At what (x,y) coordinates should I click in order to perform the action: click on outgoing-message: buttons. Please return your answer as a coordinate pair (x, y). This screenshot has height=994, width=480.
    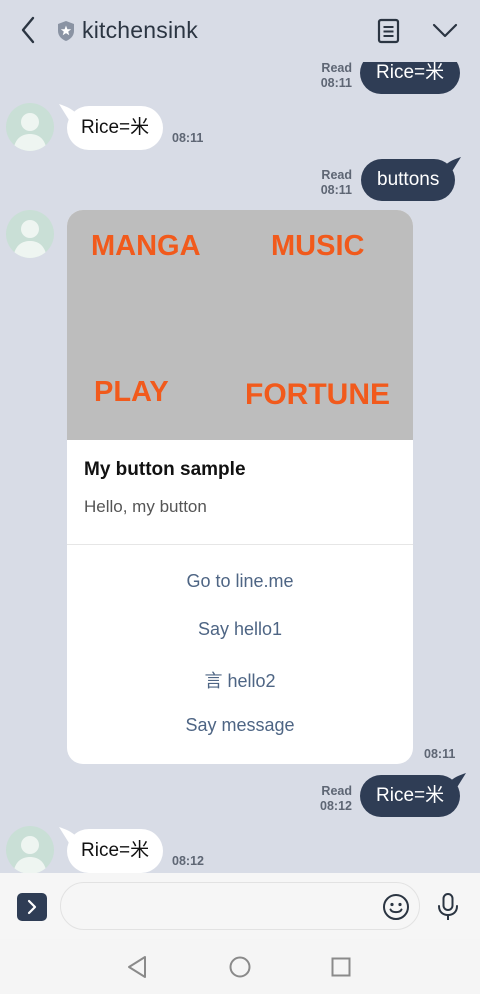
    Looking at the image, I should click on (411, 179).